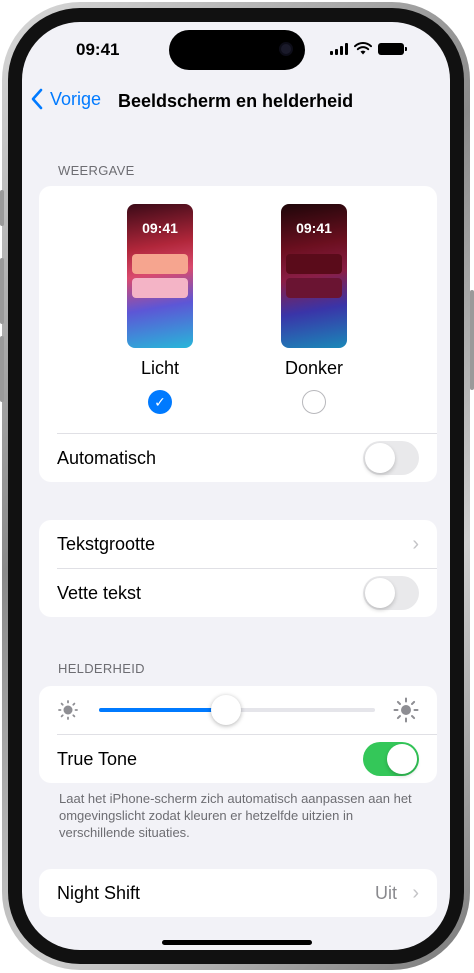 The height and width of the screenshot is (973, 474). I want to click on light-mode-checkmark-icon: ✓, so click(160, 402).